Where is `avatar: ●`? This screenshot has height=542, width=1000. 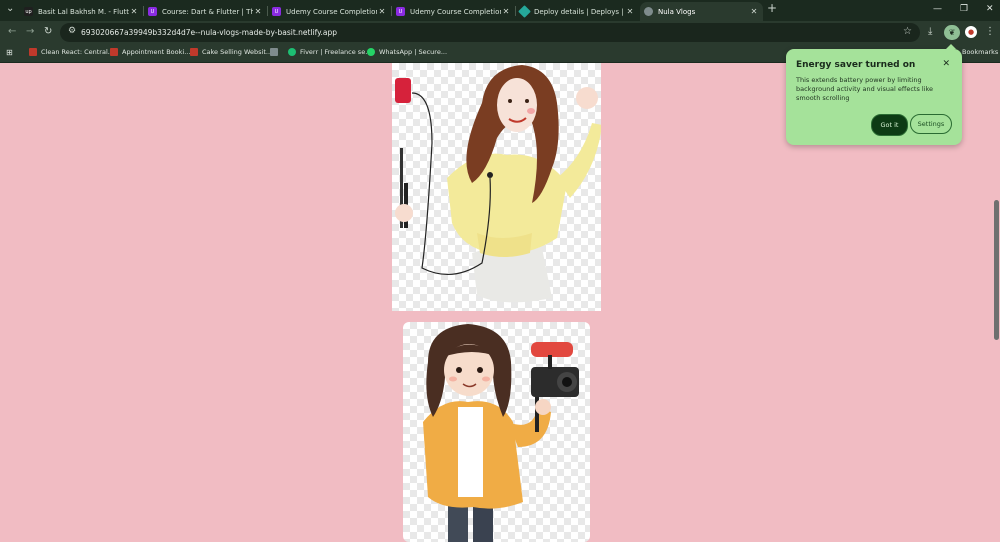
avatar: ● is located at coordinates (971, 32).